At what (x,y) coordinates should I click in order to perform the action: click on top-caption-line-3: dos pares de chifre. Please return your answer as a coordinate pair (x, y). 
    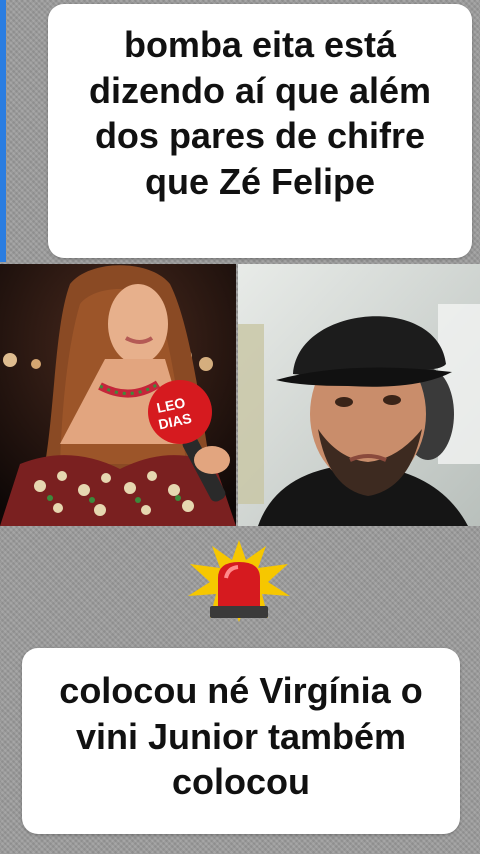
    Looking at the image, I should click on (260, 136).